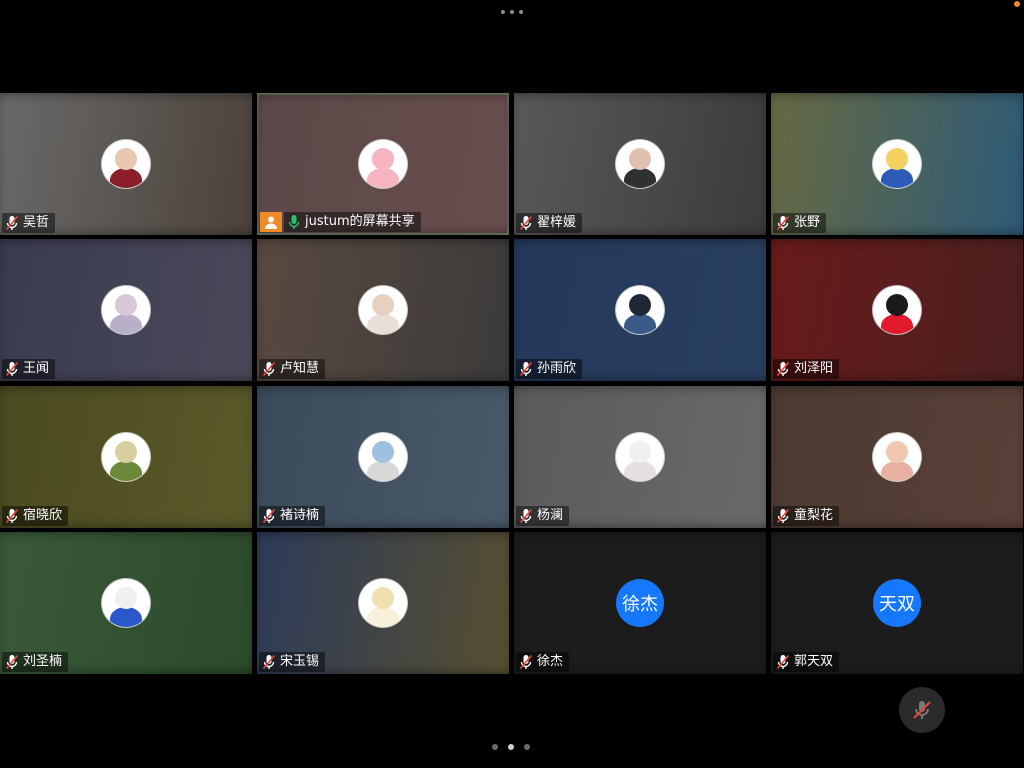 The image size is (1024, 768). I want to click on participant-name: 童梨花, so click(814, 515).